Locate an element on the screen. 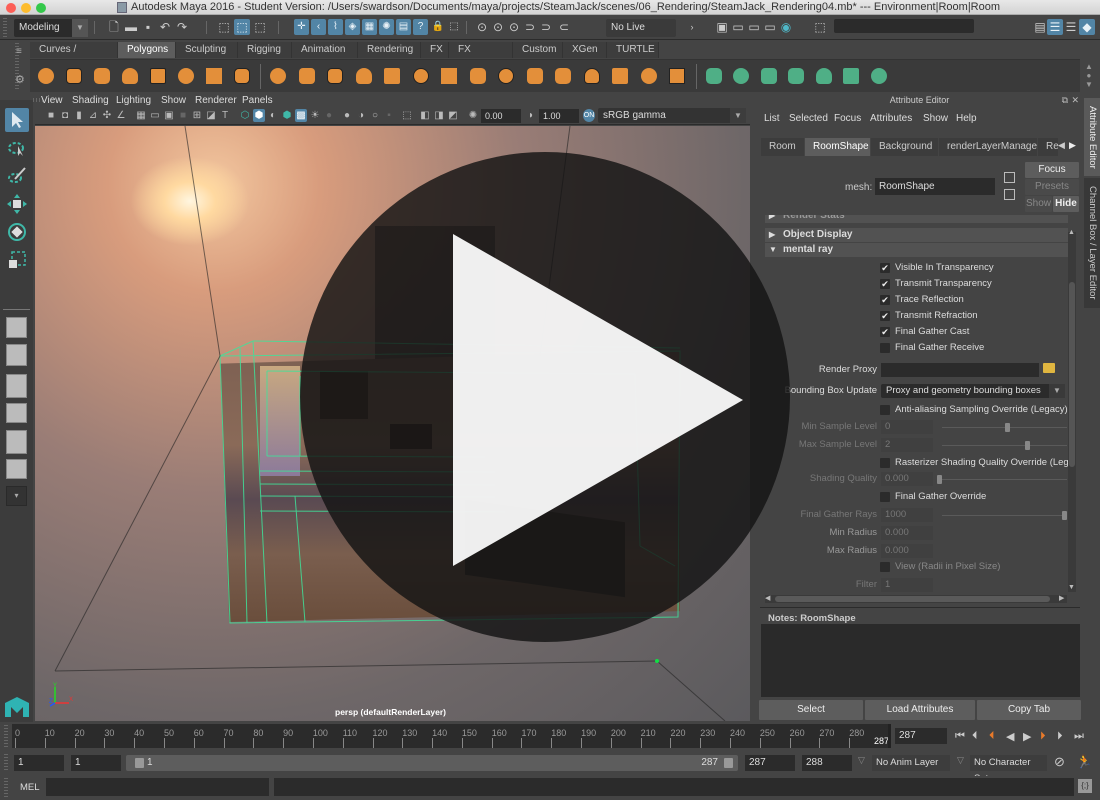  new-scene-icon: 🗋 is located at coordinates (114, 27).